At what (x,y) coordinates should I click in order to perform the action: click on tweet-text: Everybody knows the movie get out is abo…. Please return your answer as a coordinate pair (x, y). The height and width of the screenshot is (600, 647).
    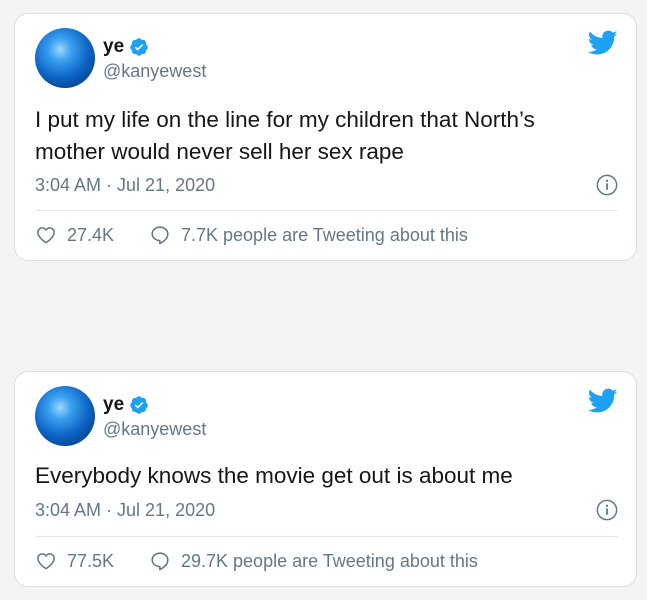
    Looking at the image, I should click on (274, 475).